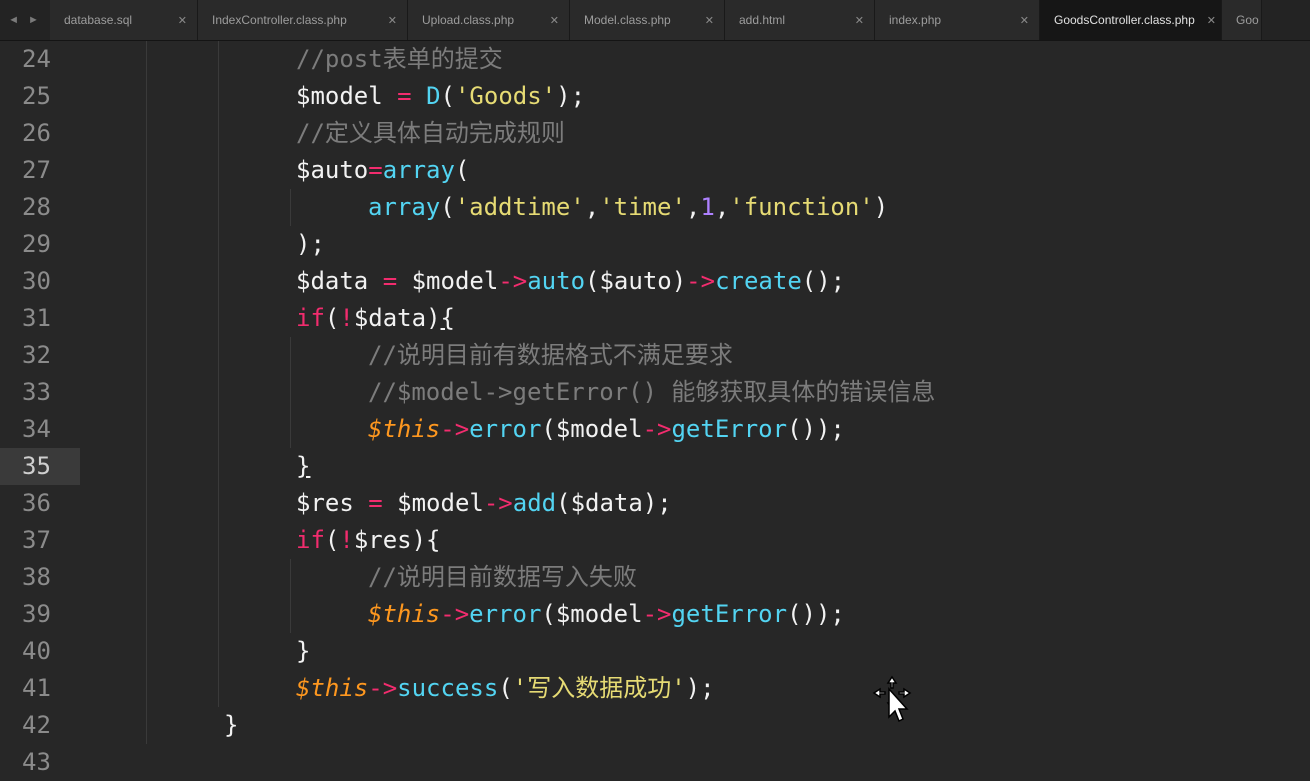 The image size is (1310, 781). I want to click on code-token: 'function', so click(801, 207).